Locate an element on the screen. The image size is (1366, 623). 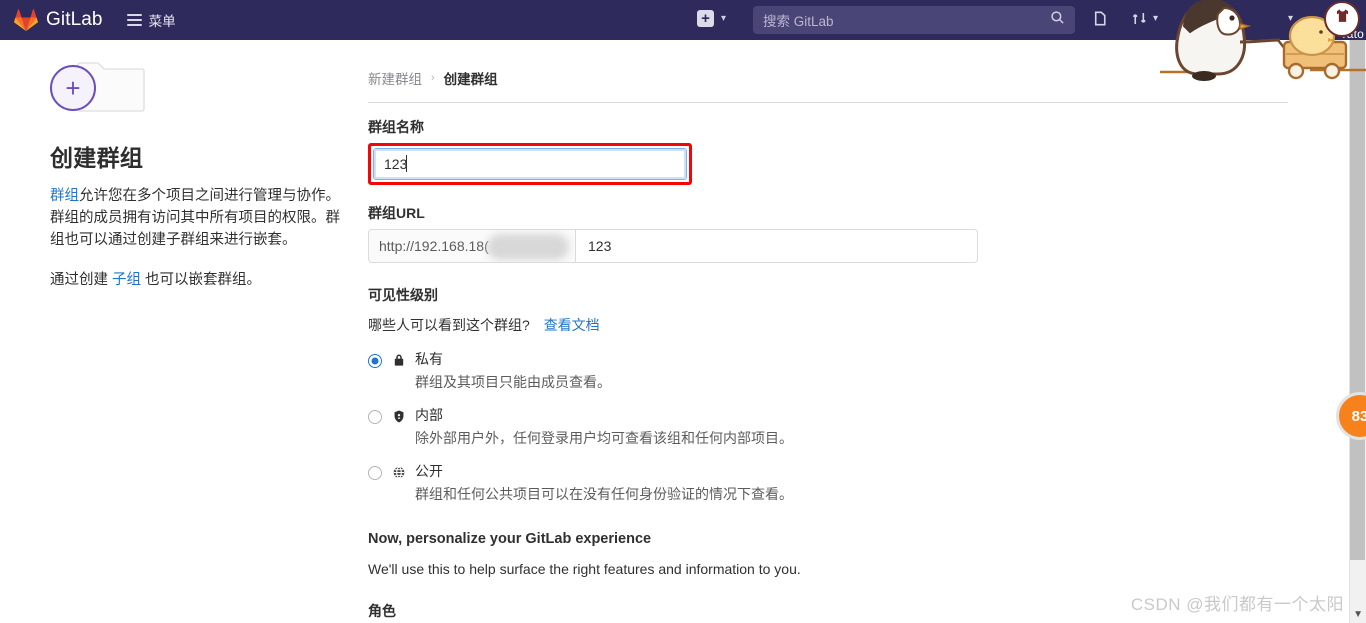
visibility-private-name: 私有 is located at coordinates (429, 359).